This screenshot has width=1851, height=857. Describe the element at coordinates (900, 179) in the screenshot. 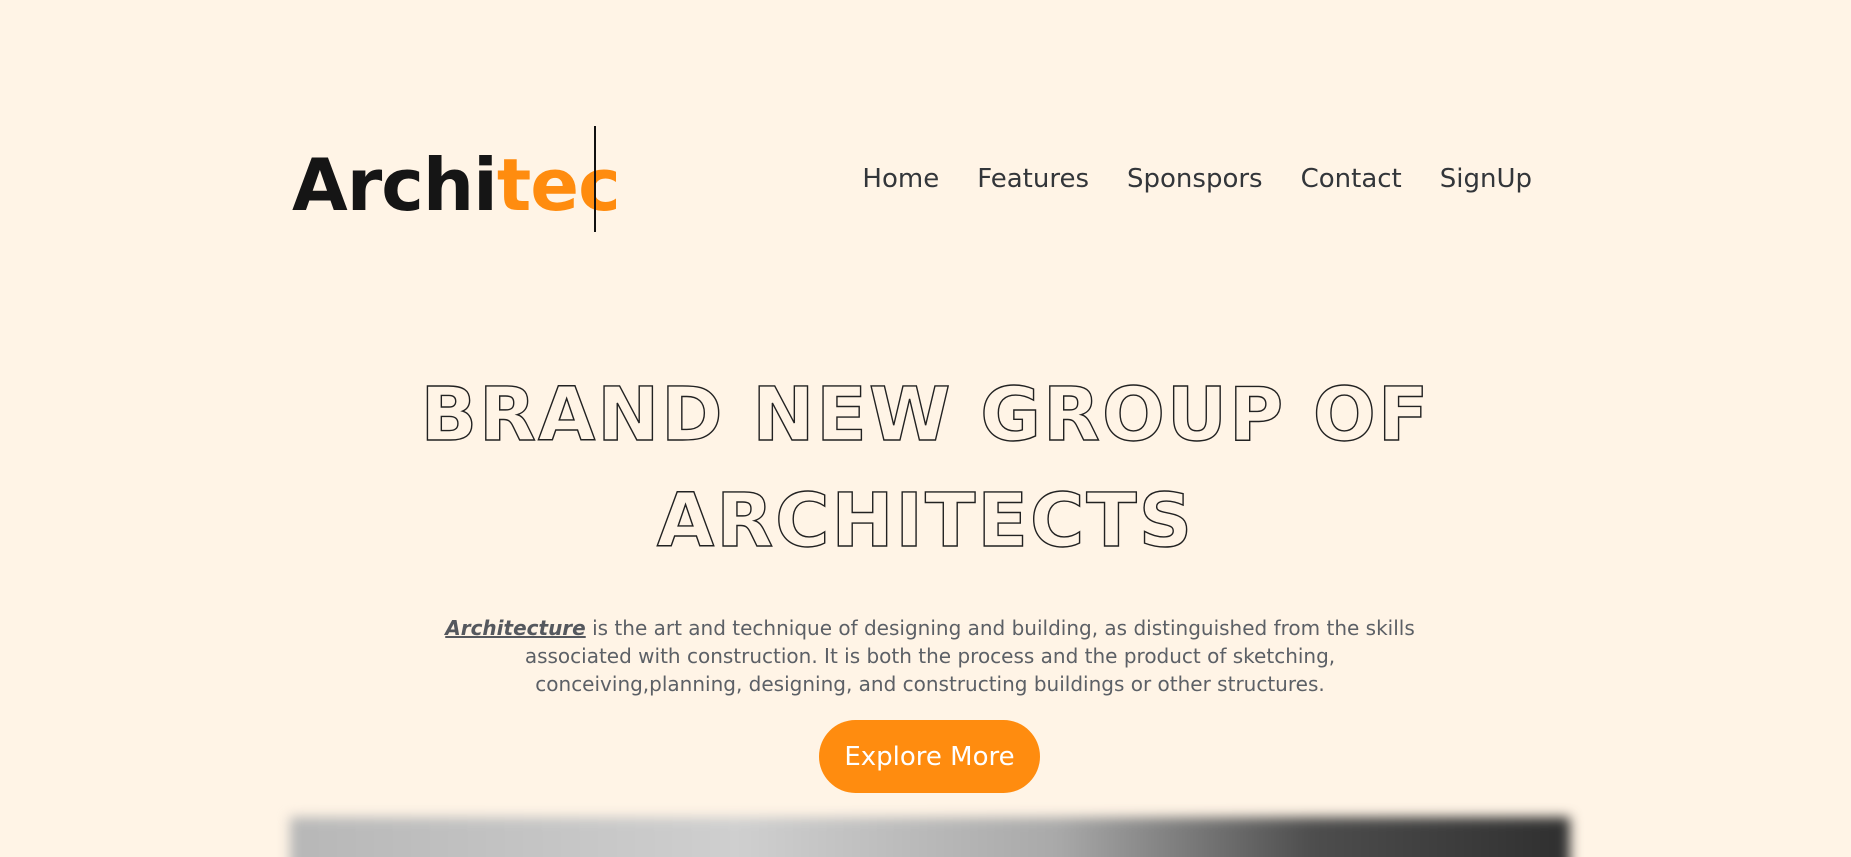

I see `nav-home: Home` at that location.